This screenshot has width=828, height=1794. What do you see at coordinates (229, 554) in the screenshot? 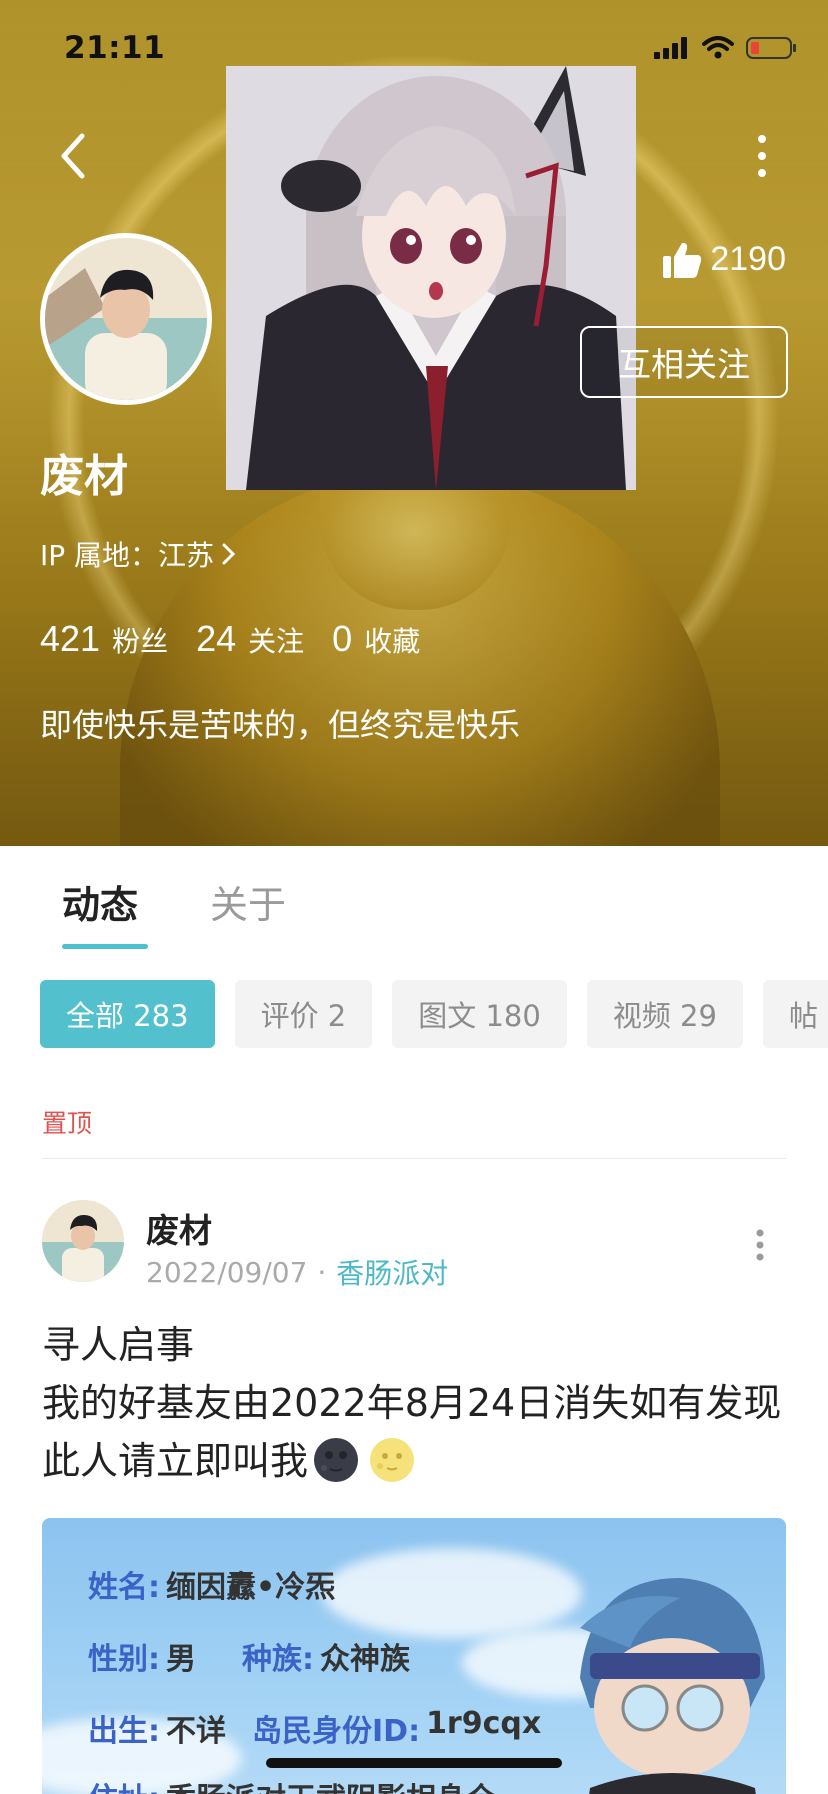
I see `chevron-right-icon` at bounding box center [229, 554].